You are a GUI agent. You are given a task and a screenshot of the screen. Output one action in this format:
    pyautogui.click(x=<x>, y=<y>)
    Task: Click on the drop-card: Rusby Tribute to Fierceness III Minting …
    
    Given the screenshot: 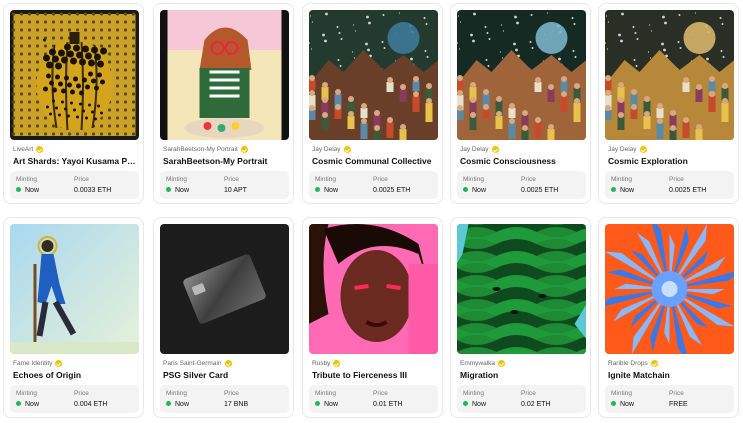 What is the action you would take?
    pyautogui.click(x=372, y=317)
    